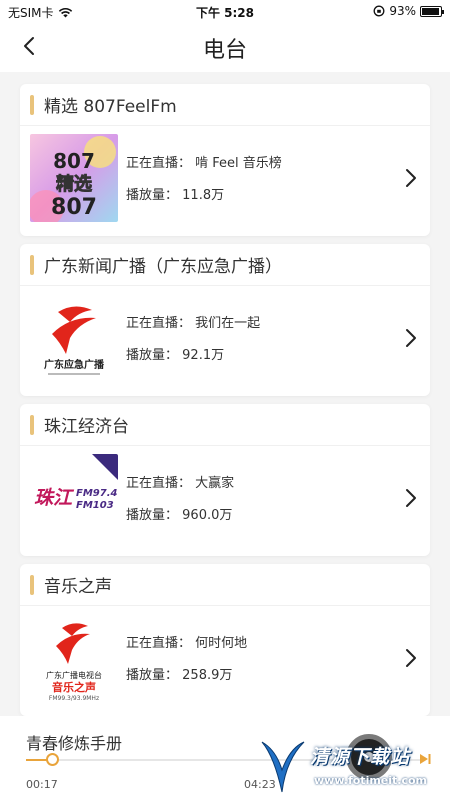 This screenshot has height=800, width=450. I want to click on play-count: 258.9万, so click(207, 675).